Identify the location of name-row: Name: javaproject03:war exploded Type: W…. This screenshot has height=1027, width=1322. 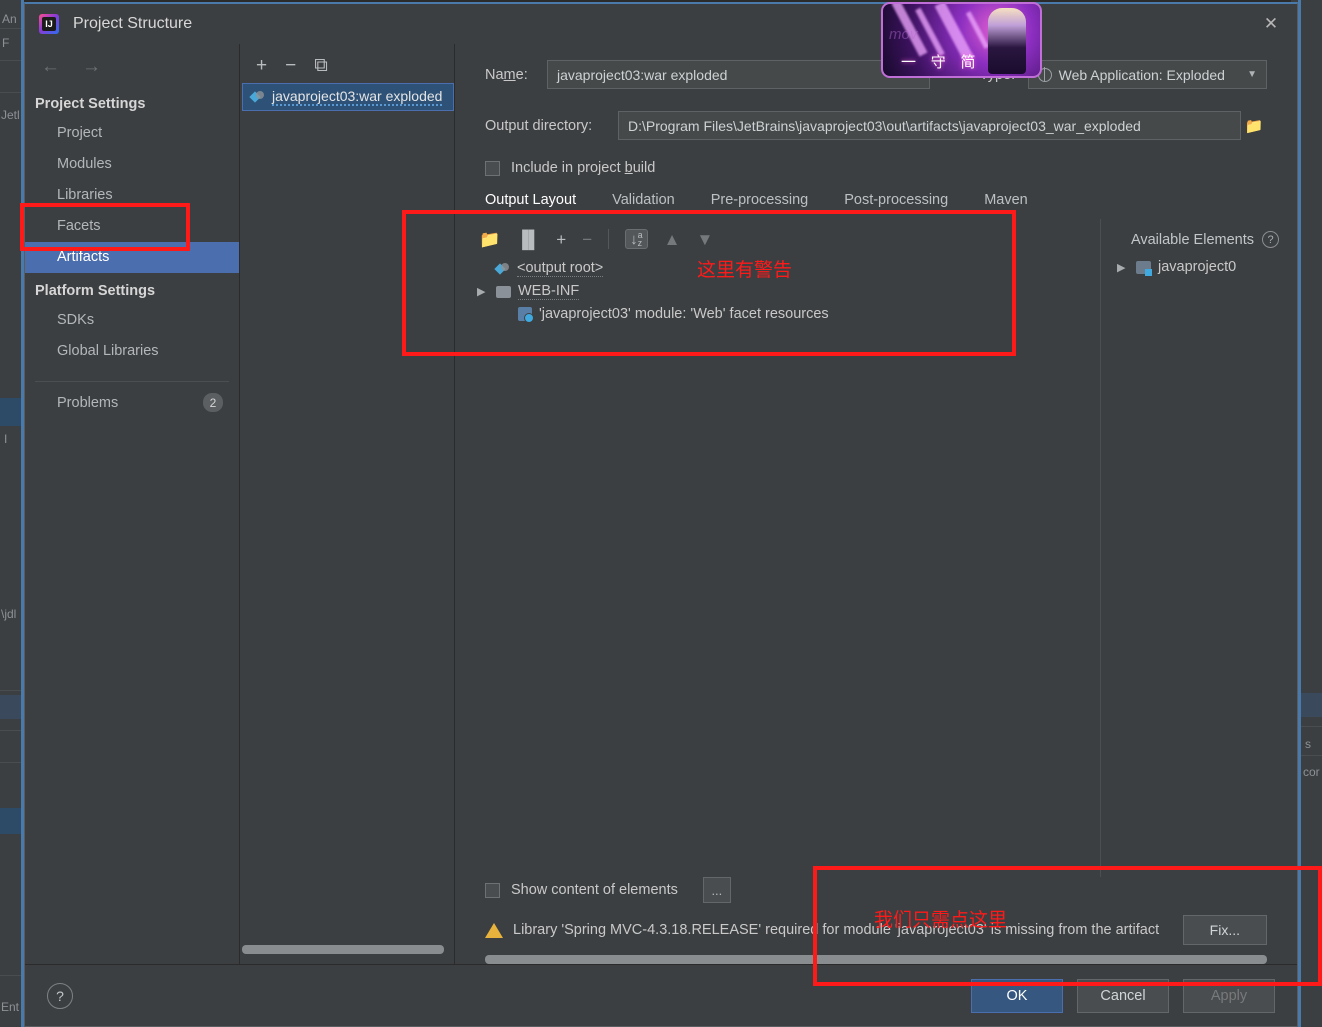
(876, 74).